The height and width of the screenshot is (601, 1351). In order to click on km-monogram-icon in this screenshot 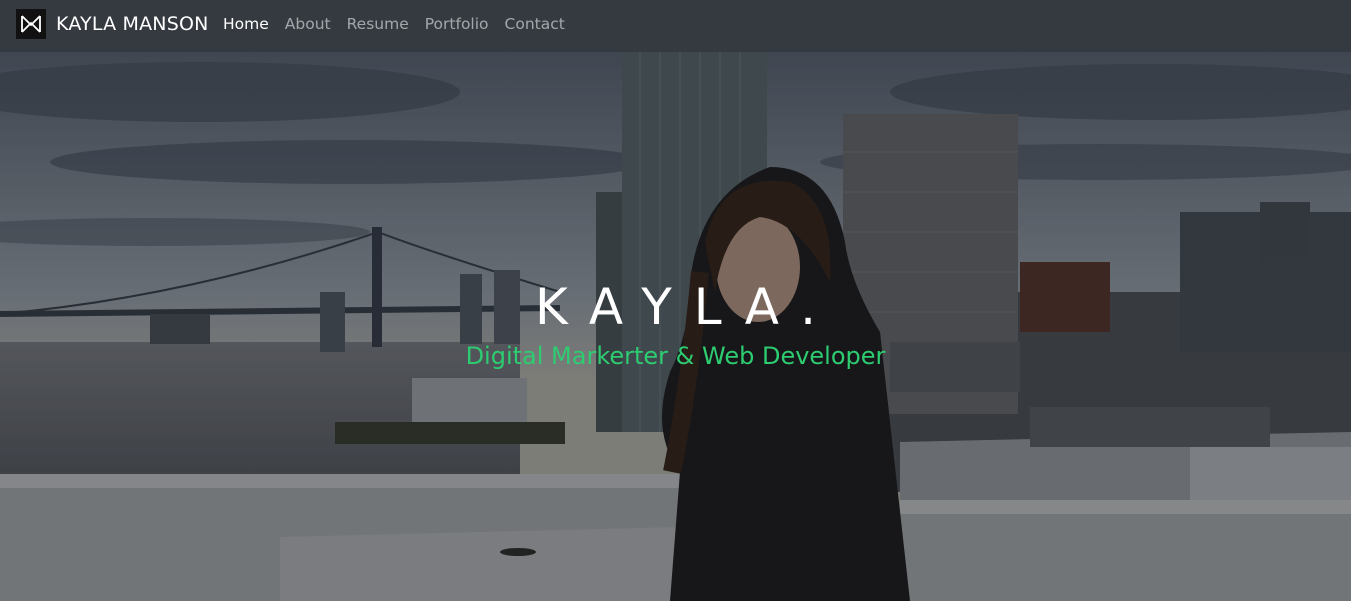, I will do `click(31, 24)`.